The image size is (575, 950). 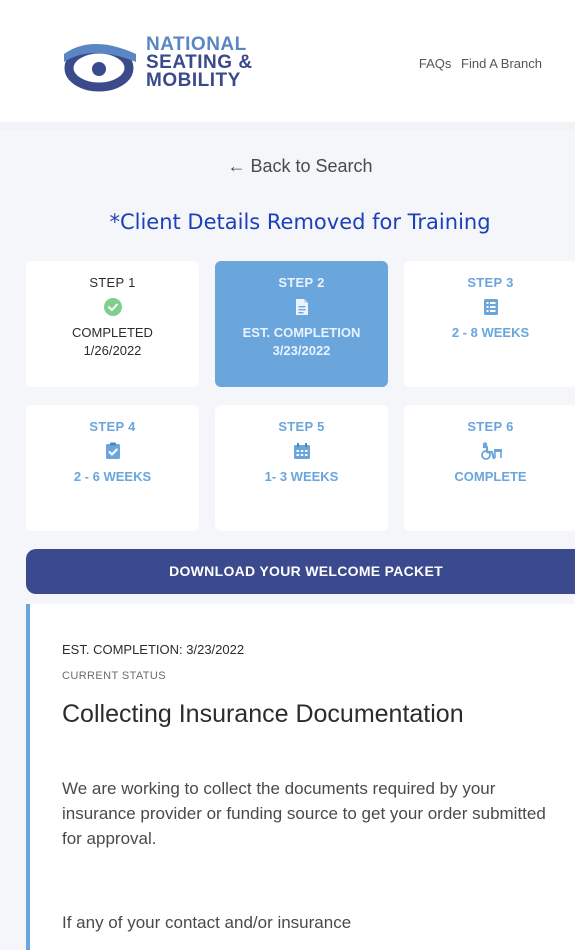 What do you see at coordinates (112, 350) in the screenshot?
I see `step-date: 1/26/2022` at bounding box center [112, 350].